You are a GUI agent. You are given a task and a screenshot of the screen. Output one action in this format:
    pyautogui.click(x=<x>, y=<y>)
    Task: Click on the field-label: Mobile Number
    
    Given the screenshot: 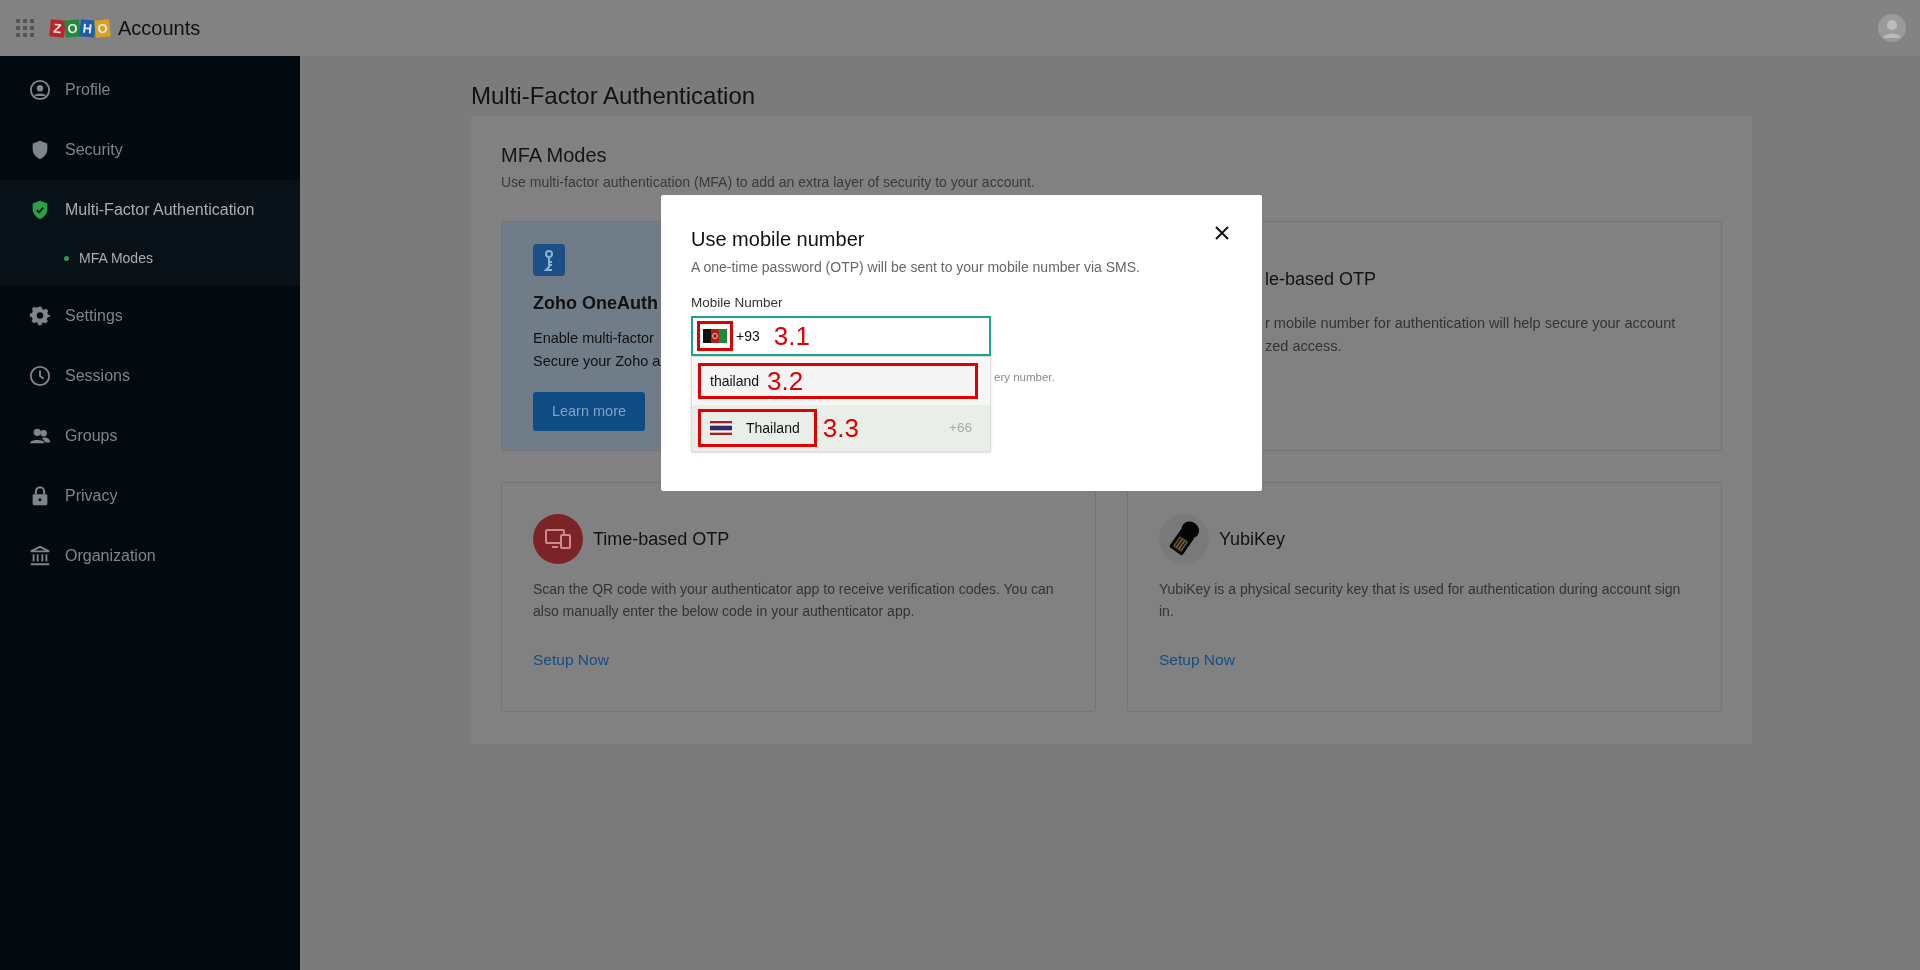 What is the action you would take?
    pyautogui.click(x=737, y=303)
    